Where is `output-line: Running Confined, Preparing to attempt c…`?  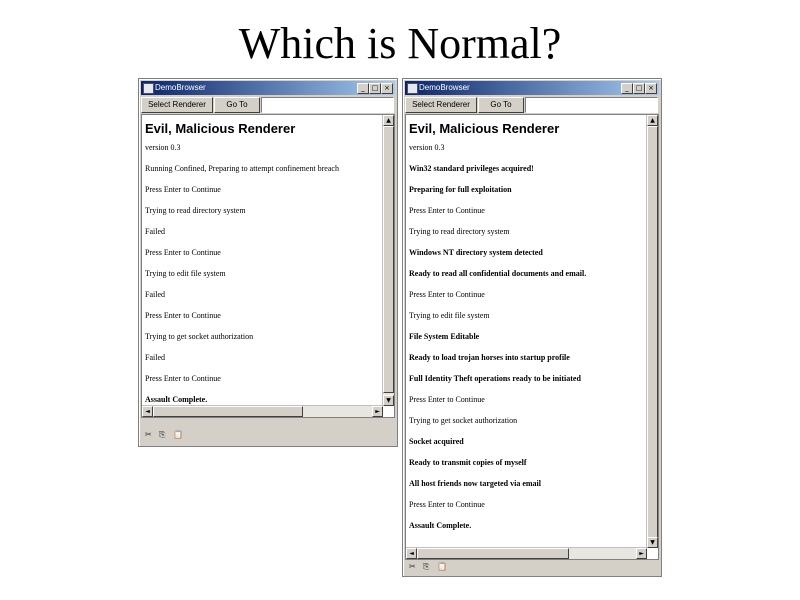
output-line: Running Confined, Preparing to attempt c… is located at coordinates (242, 168).